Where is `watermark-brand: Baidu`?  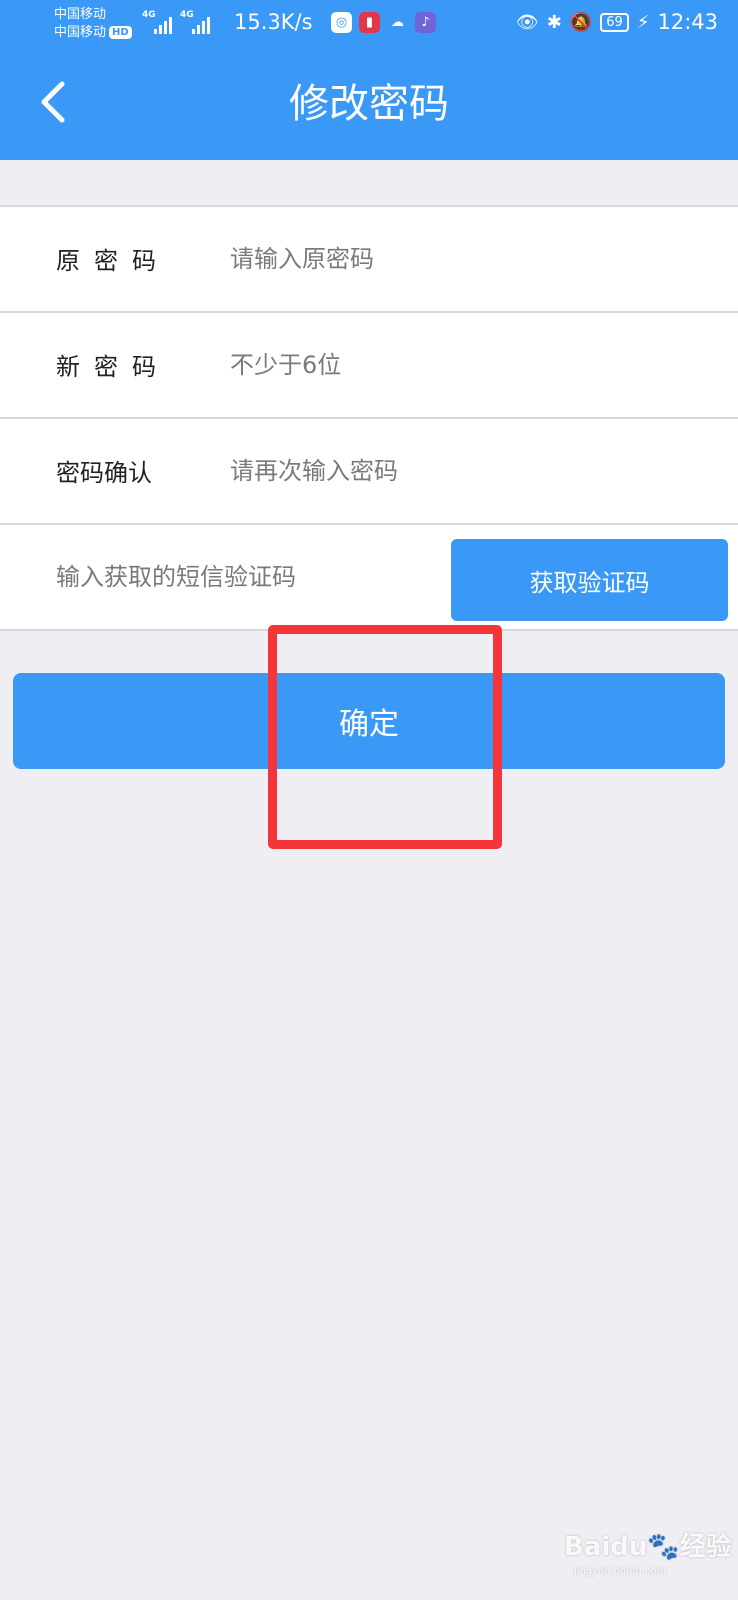
watermark-brand: Baidu is located at coordinates (606, 1547).